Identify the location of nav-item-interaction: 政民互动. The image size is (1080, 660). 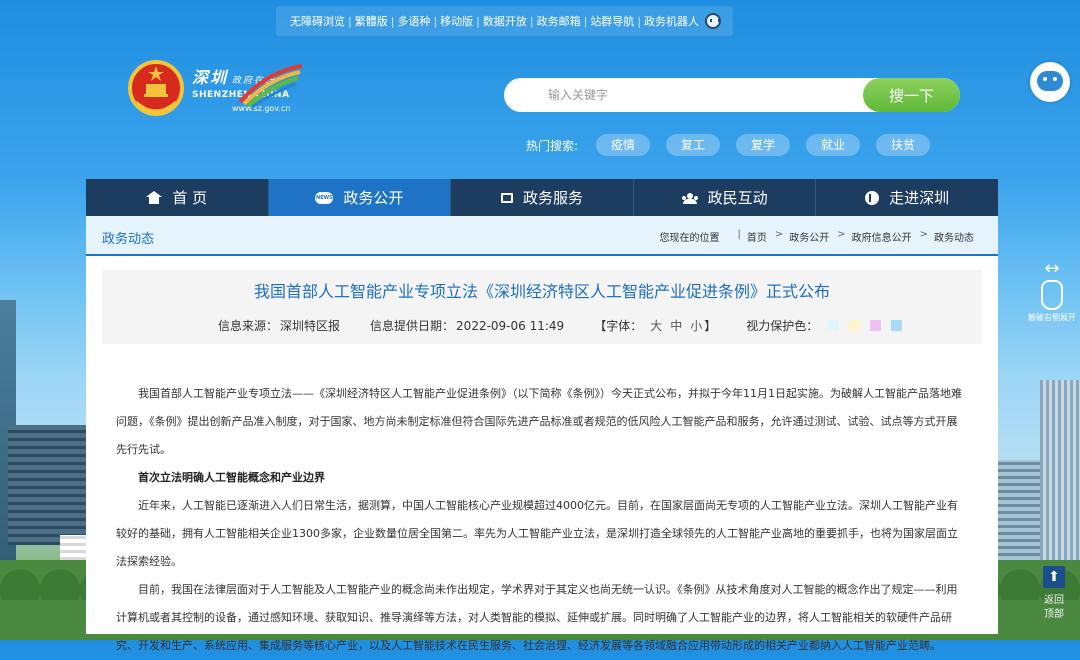
(725, 197).